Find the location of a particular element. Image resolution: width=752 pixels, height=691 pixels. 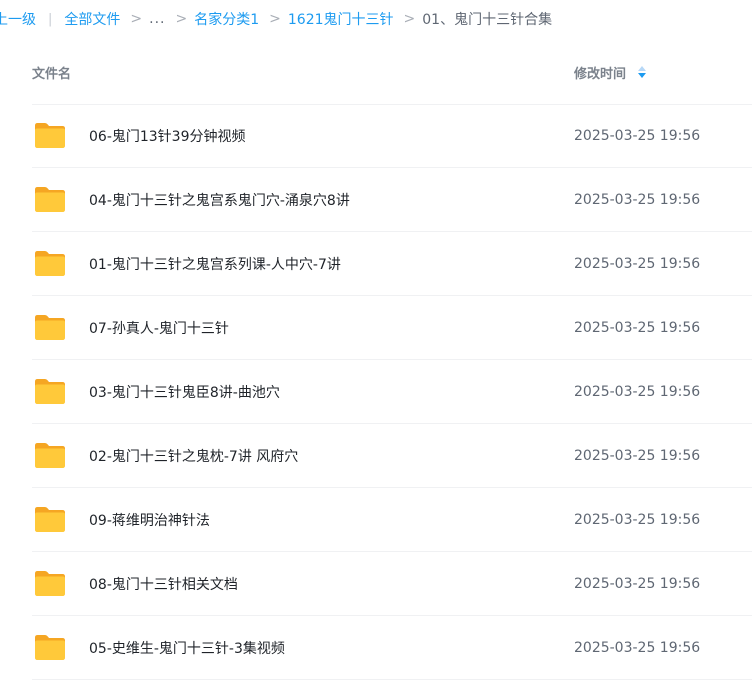

file-name: 03-鬼门十三针鬼臣8讲-曲池穴 is located at coordinates (184, 392).